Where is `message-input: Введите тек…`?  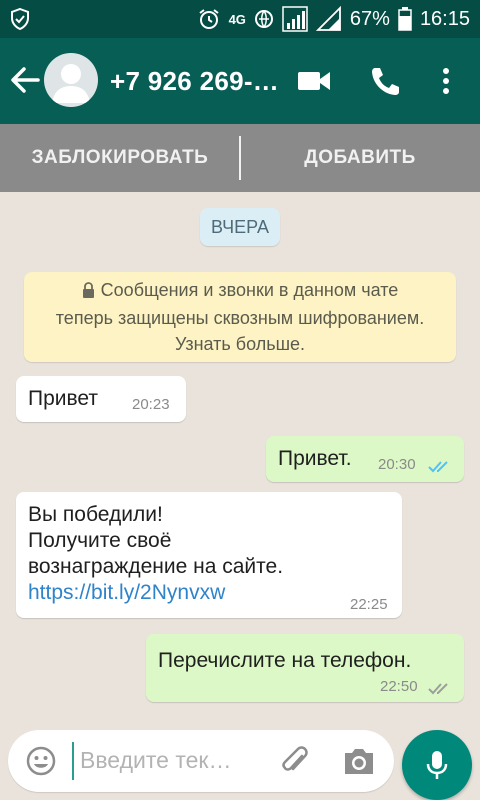 message-input: Введите тек… is located at coordinates (201, 761).